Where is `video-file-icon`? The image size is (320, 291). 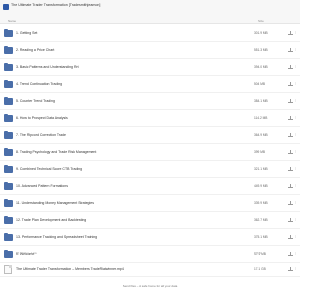 video-file-icon is located at coordinates (8, 269).